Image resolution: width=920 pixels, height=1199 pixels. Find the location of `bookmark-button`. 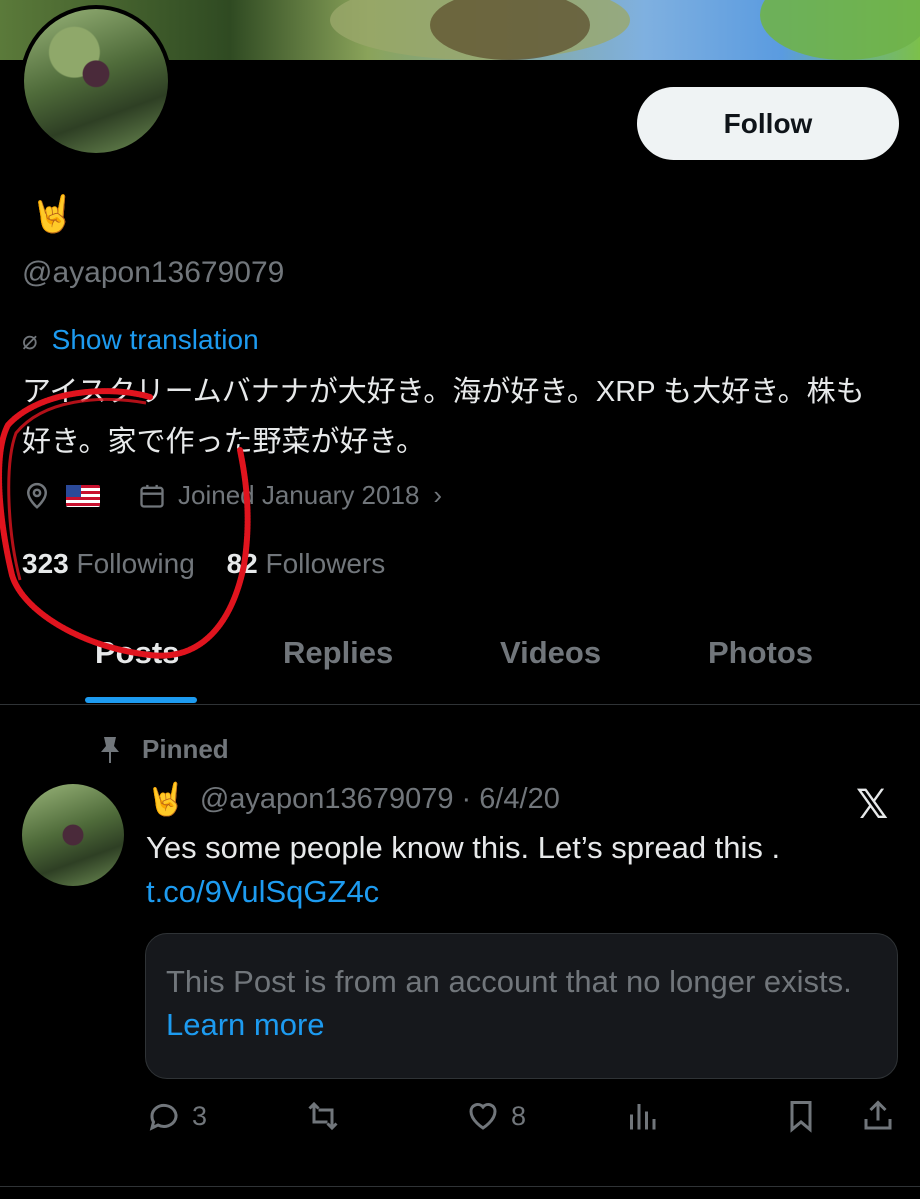

bookmark-button is located at coordinates (801, 1116).